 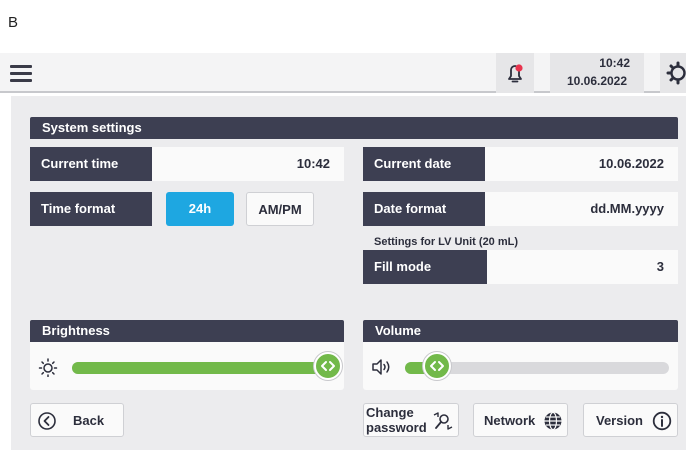 What do you see at coordinates (48, 367) in the screenshot?
I see `sun-icon` at bounding box center [48, 367].